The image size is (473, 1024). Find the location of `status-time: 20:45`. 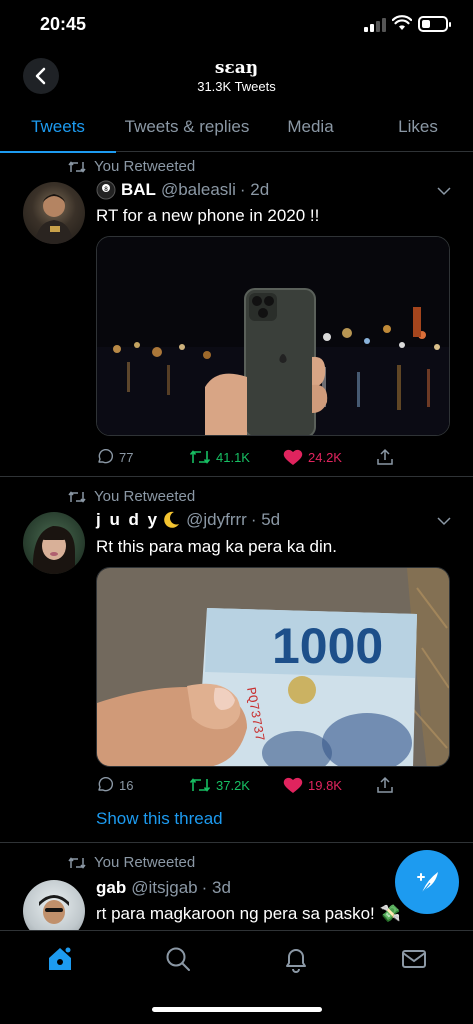

status-time: 20:45 is located at coordinates (63, 24).